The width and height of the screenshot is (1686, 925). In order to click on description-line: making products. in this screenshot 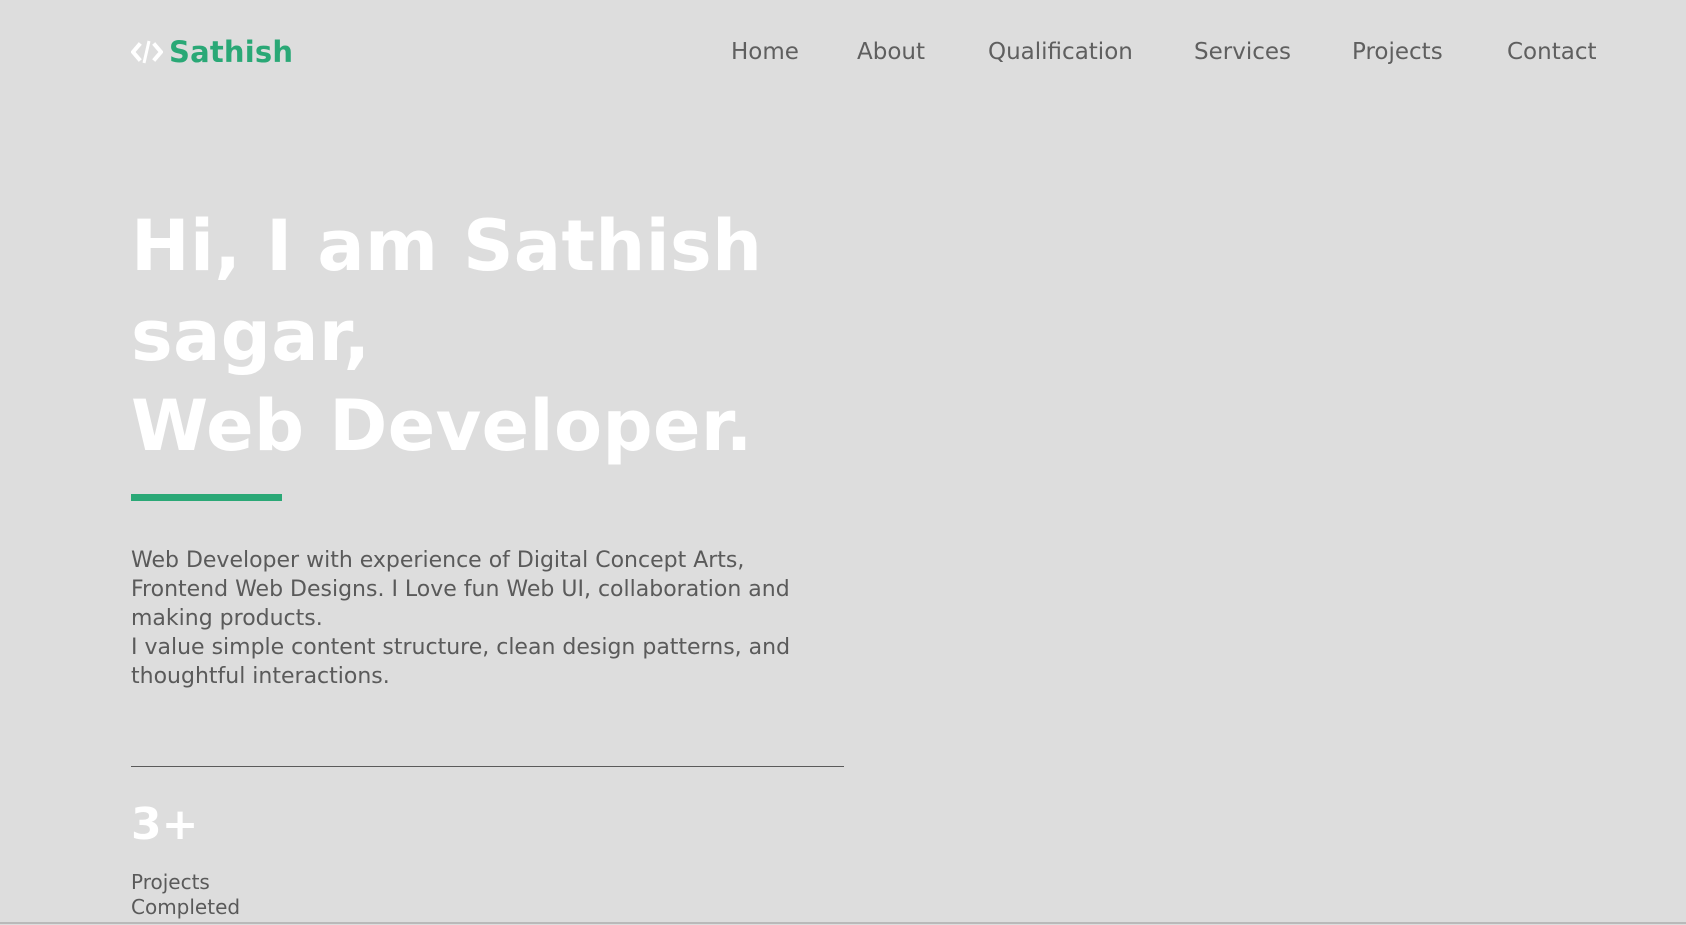, I will do `click(227, 618)`.